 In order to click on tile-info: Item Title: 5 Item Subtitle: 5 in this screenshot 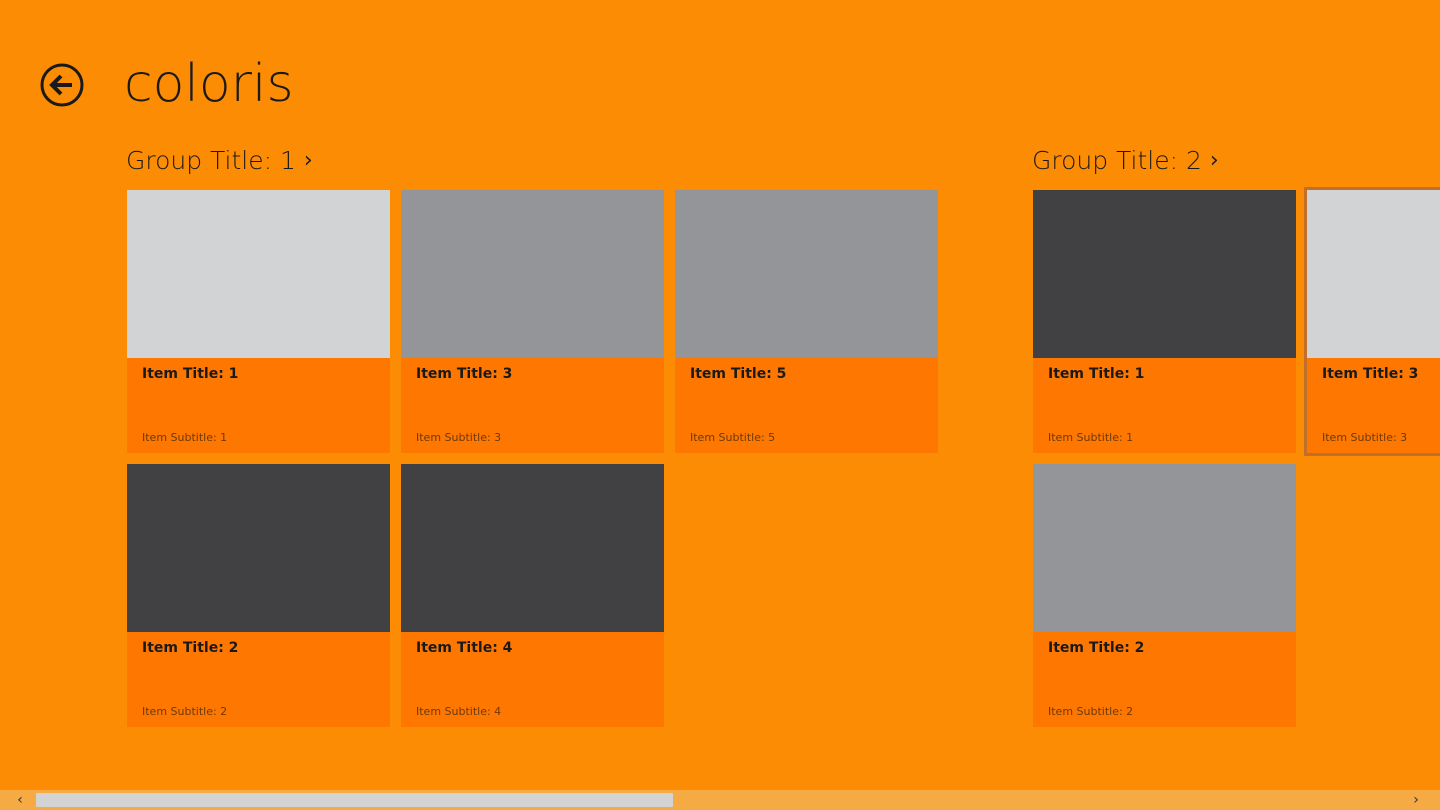, I will do `click(806, 405)`.